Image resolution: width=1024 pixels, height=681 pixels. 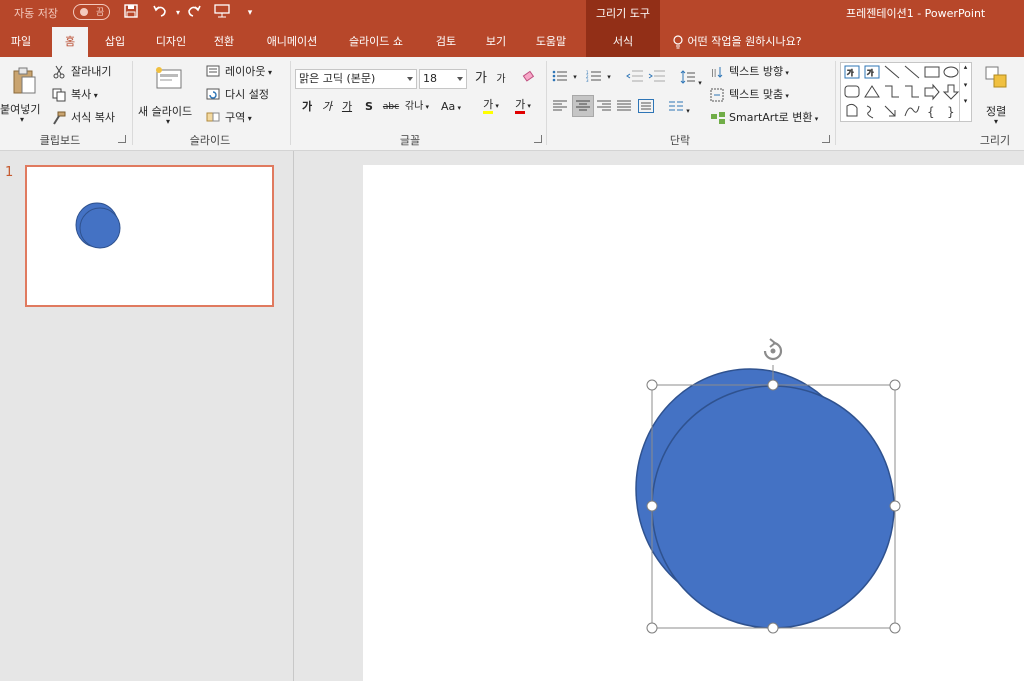 I want to click on tab-file: 파일, so click(x=21, y=42).